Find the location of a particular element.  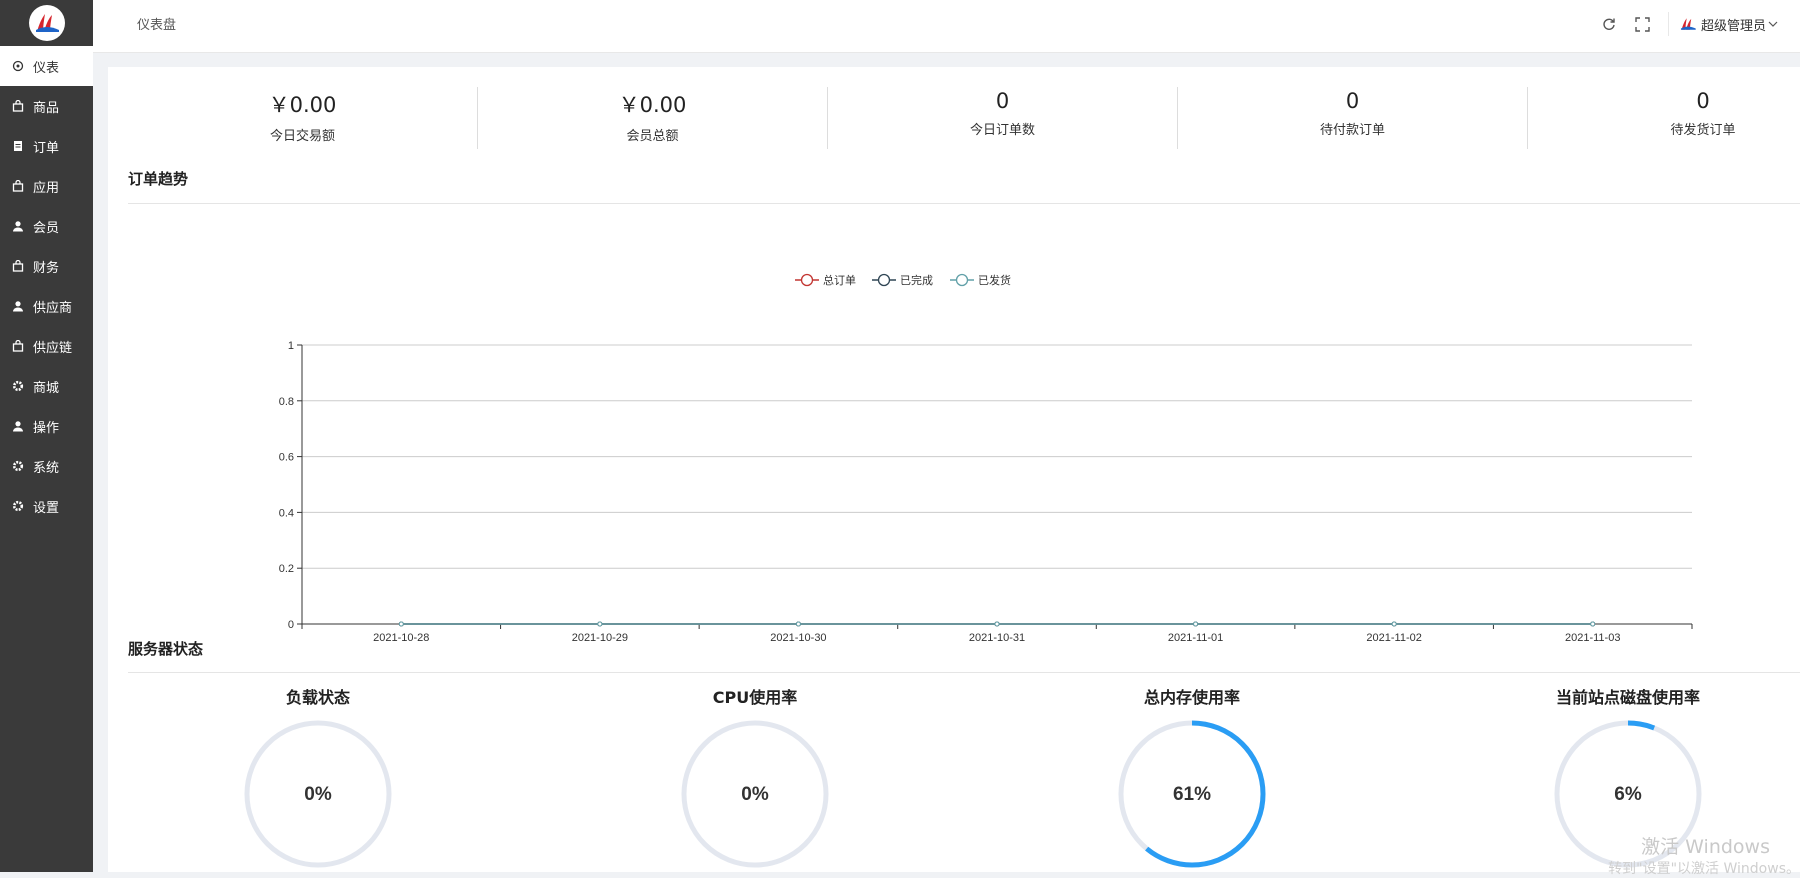

x-tick-label: 2021-11-03 is located at coordinates (1592, 638).